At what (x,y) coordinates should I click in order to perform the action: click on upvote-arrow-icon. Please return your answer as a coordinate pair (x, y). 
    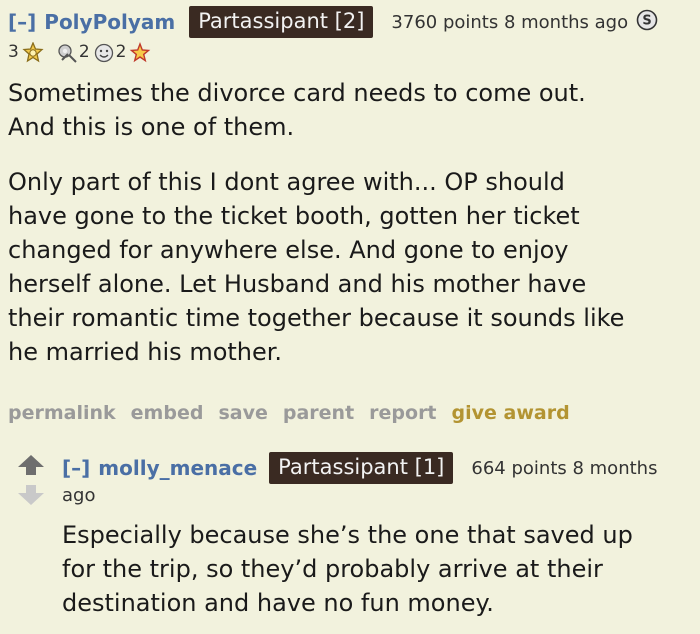
    Looking at the image, I should click on (31, 467).